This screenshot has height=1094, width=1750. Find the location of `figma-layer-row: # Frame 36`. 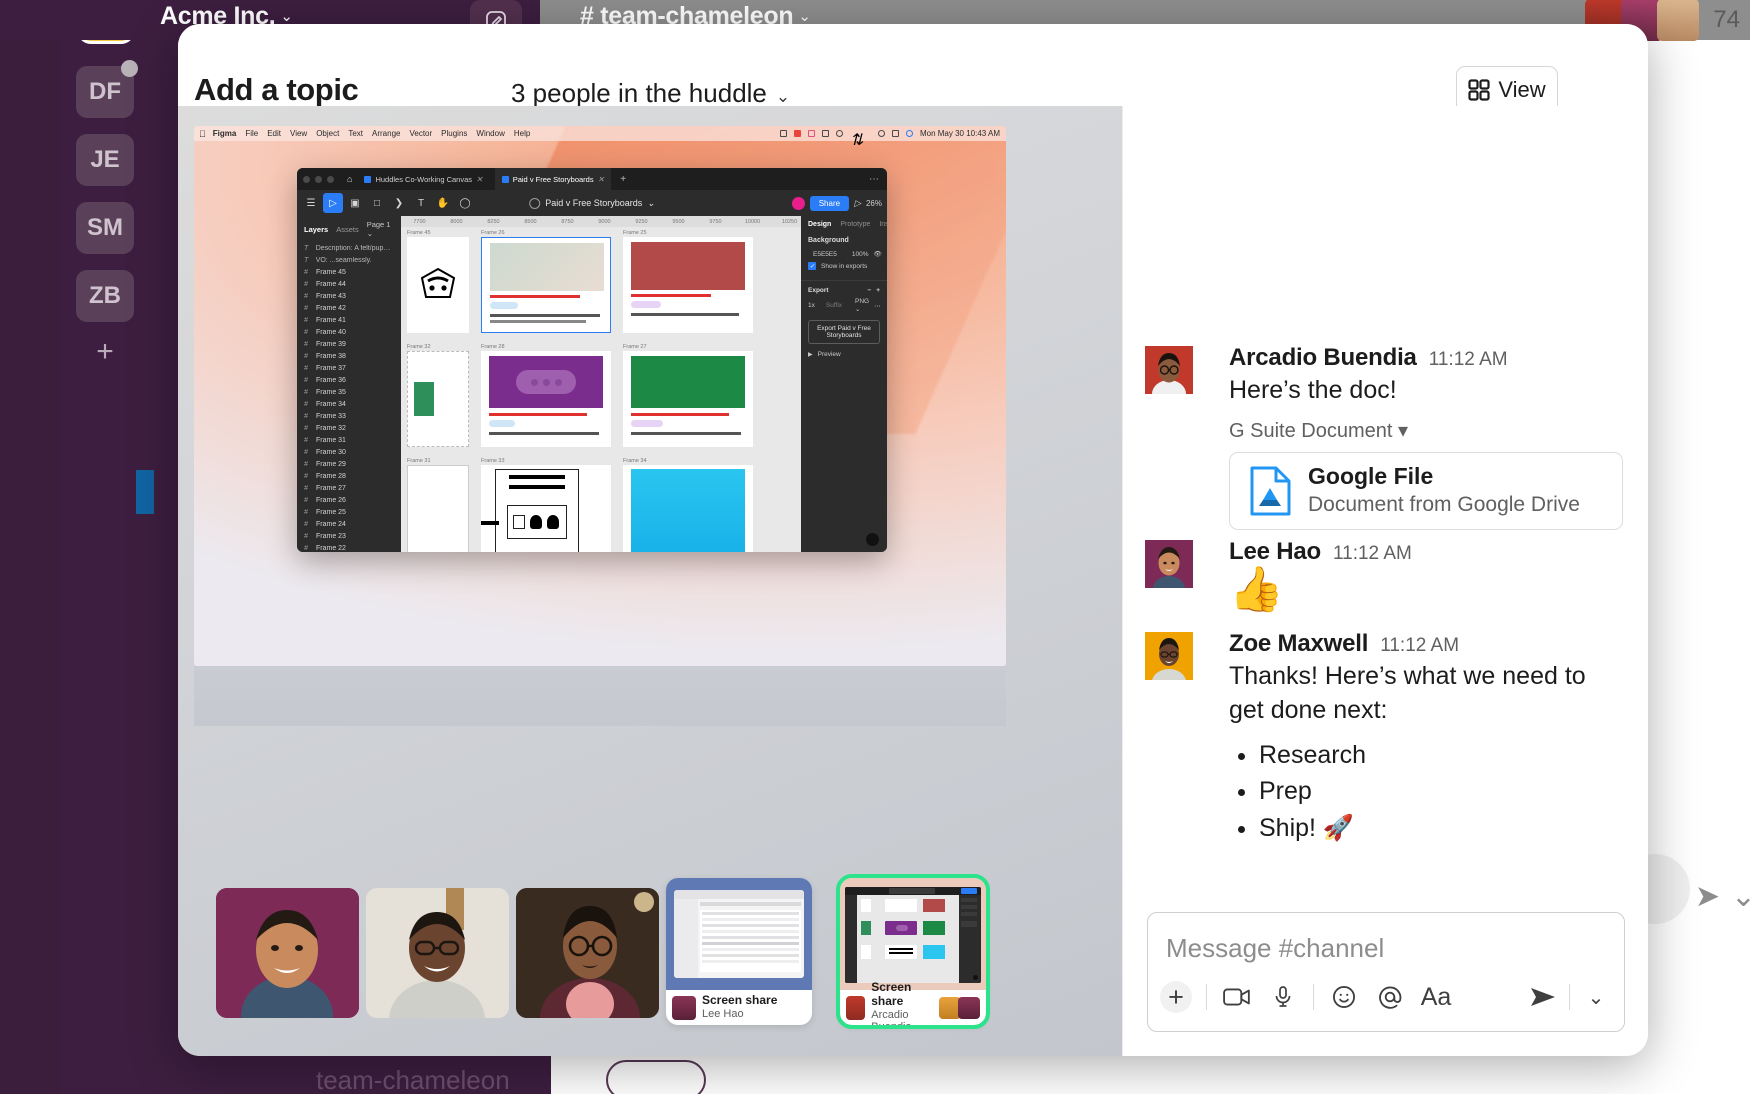

figma-layer-row: # Frame 36 is located at coordinates (349, 380).